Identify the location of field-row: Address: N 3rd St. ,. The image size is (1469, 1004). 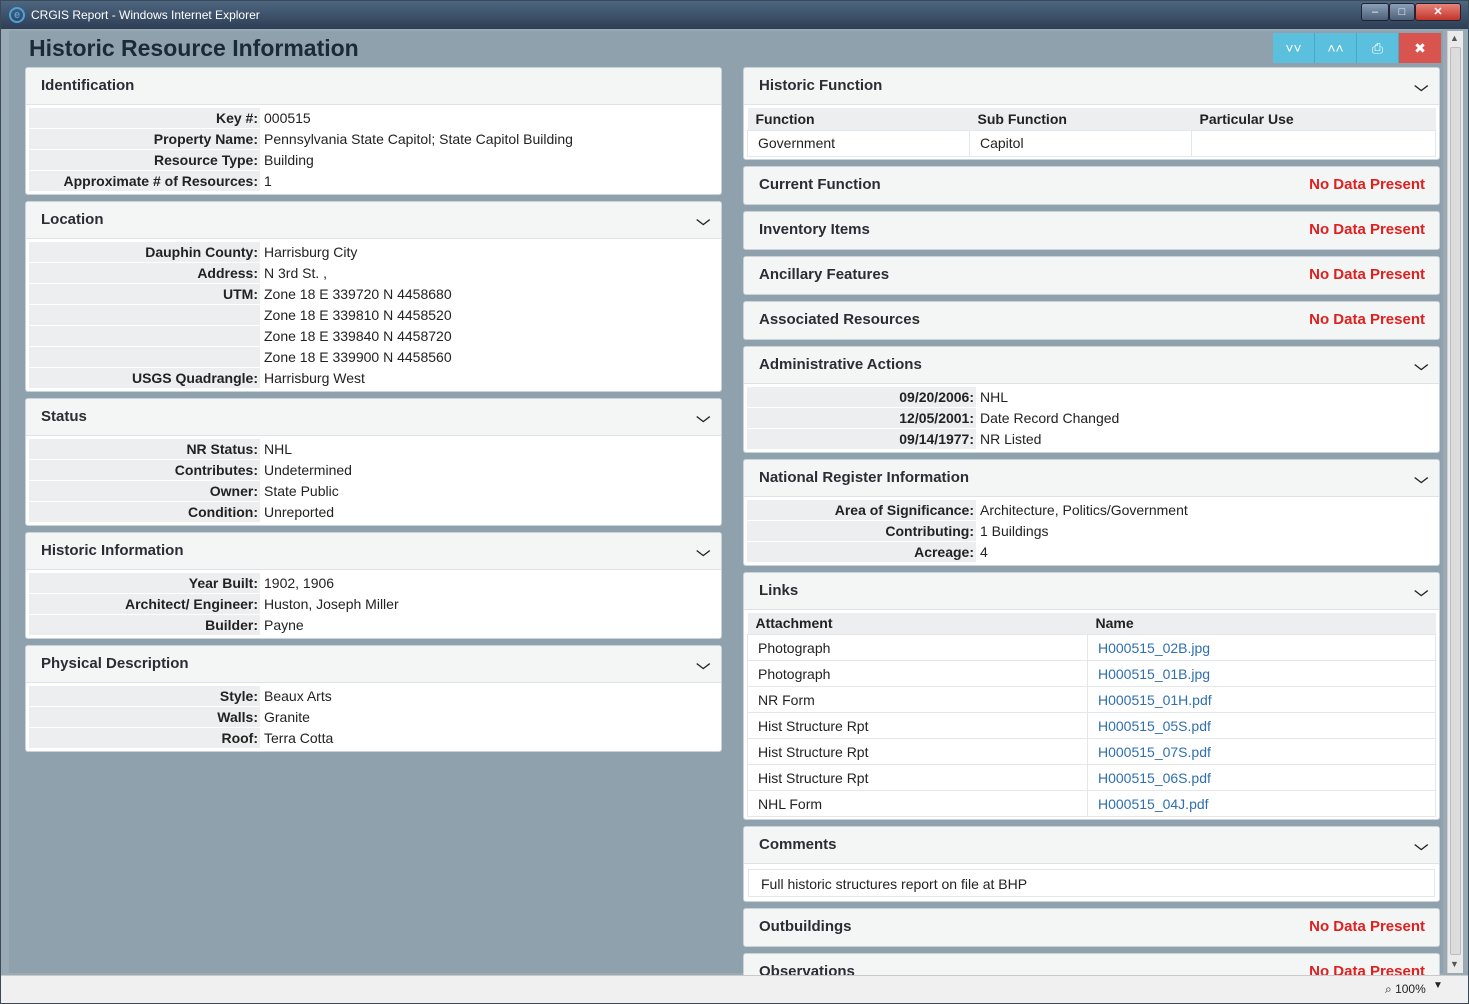
(373, 273).